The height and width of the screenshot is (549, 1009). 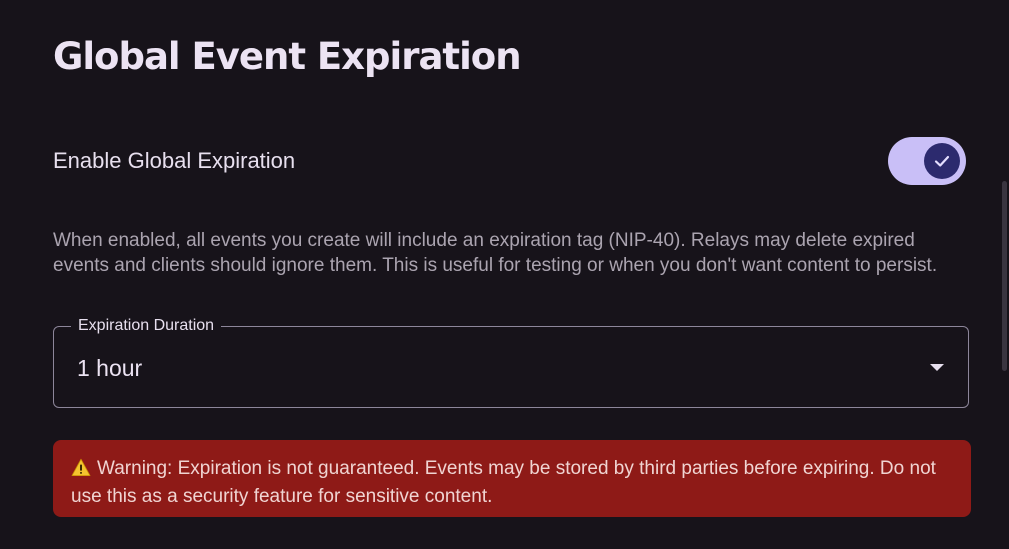 I want to click on global-expiration-label: Enable Global Expiration, so click(x=174, y=160).